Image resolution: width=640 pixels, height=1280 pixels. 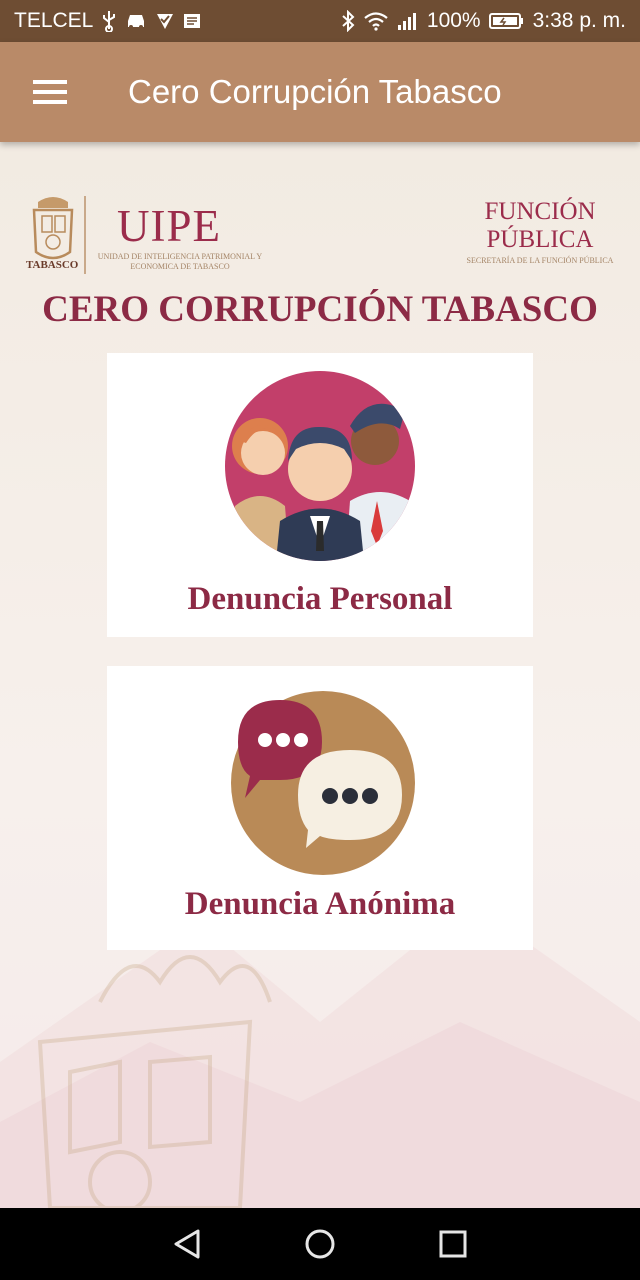 I want to click on denuncia-personal-card: Denuncia Personal, so click(x=320, y=495).